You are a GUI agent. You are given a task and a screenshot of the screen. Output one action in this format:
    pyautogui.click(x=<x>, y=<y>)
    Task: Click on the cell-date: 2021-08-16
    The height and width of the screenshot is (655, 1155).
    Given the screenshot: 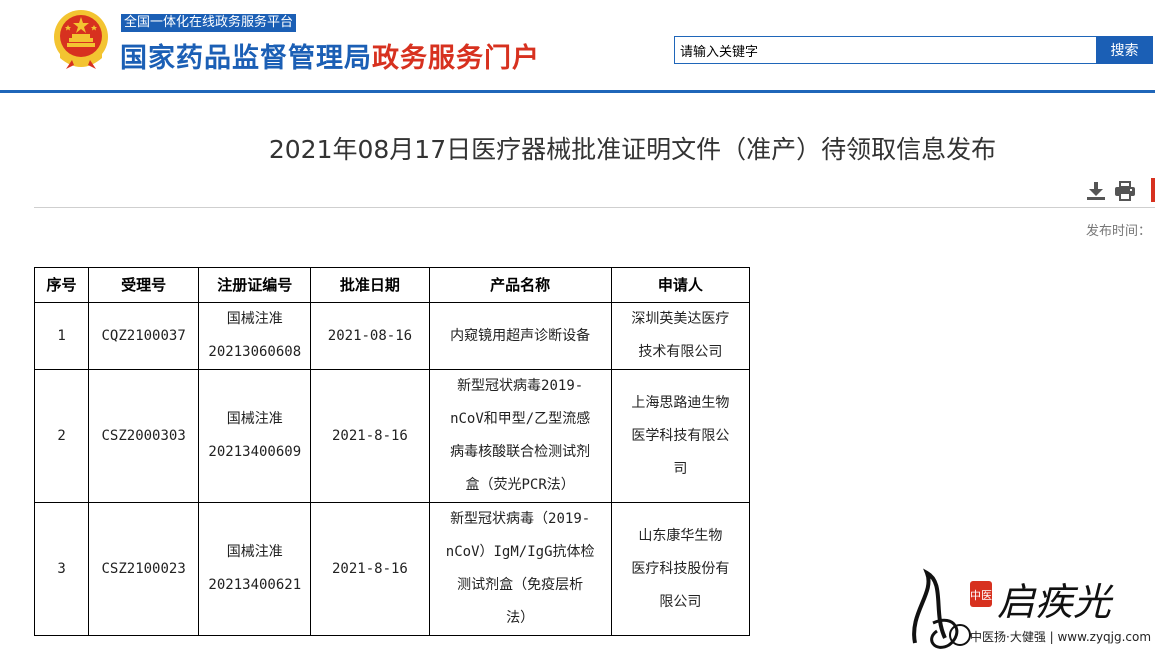 What is the action you would take?
    pyautogui.click(x=370, y=336)
    